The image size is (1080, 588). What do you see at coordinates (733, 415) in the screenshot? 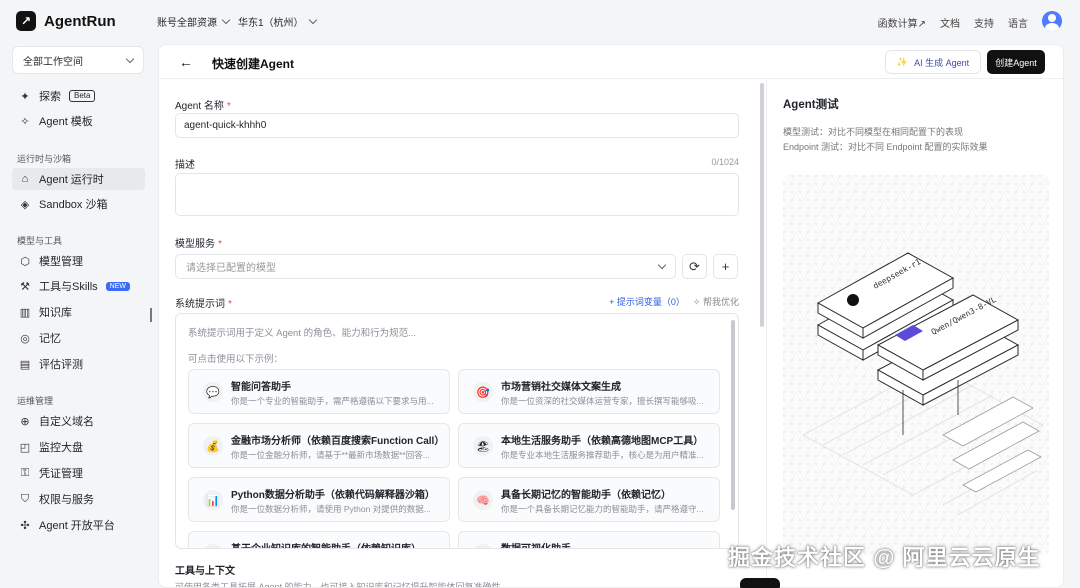
I see `prompt-scrollbar` at bounding box center [733, 415].